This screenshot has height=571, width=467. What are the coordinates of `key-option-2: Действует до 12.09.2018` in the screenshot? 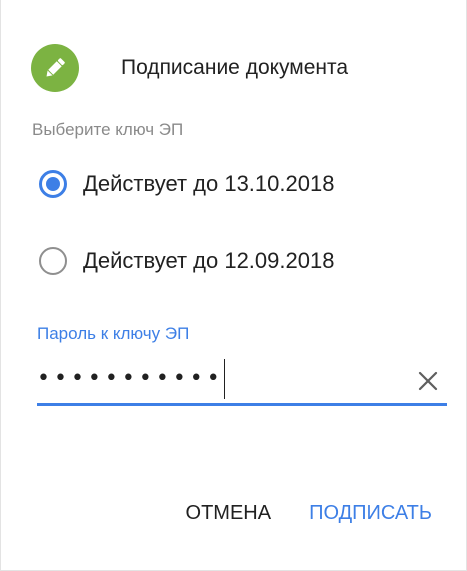 It's located at (186, 261).